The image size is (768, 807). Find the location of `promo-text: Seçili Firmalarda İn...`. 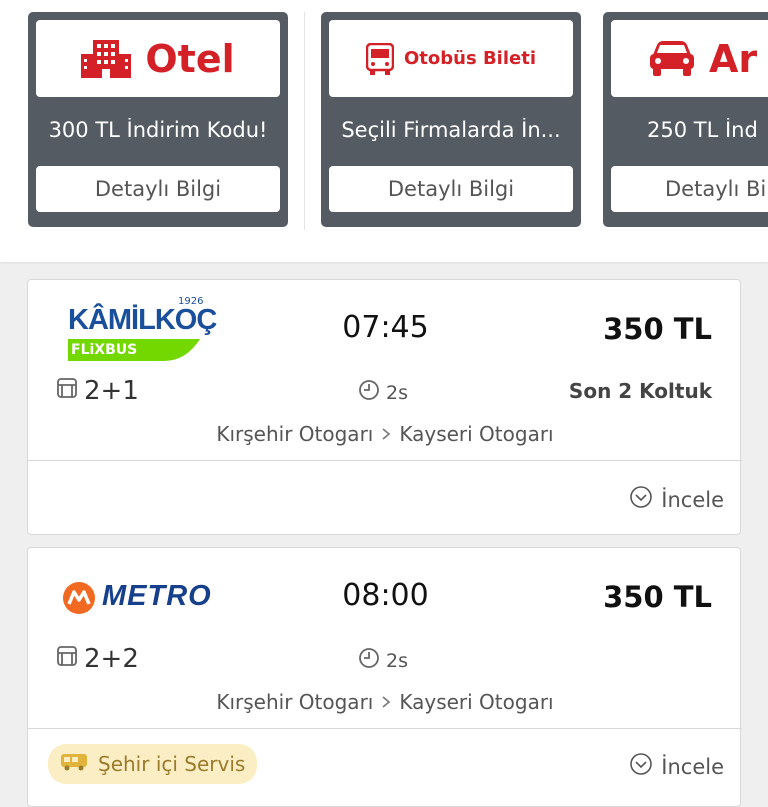

promo-text: Seçili Firmalarda İn... is located at coordinates (451, 130).